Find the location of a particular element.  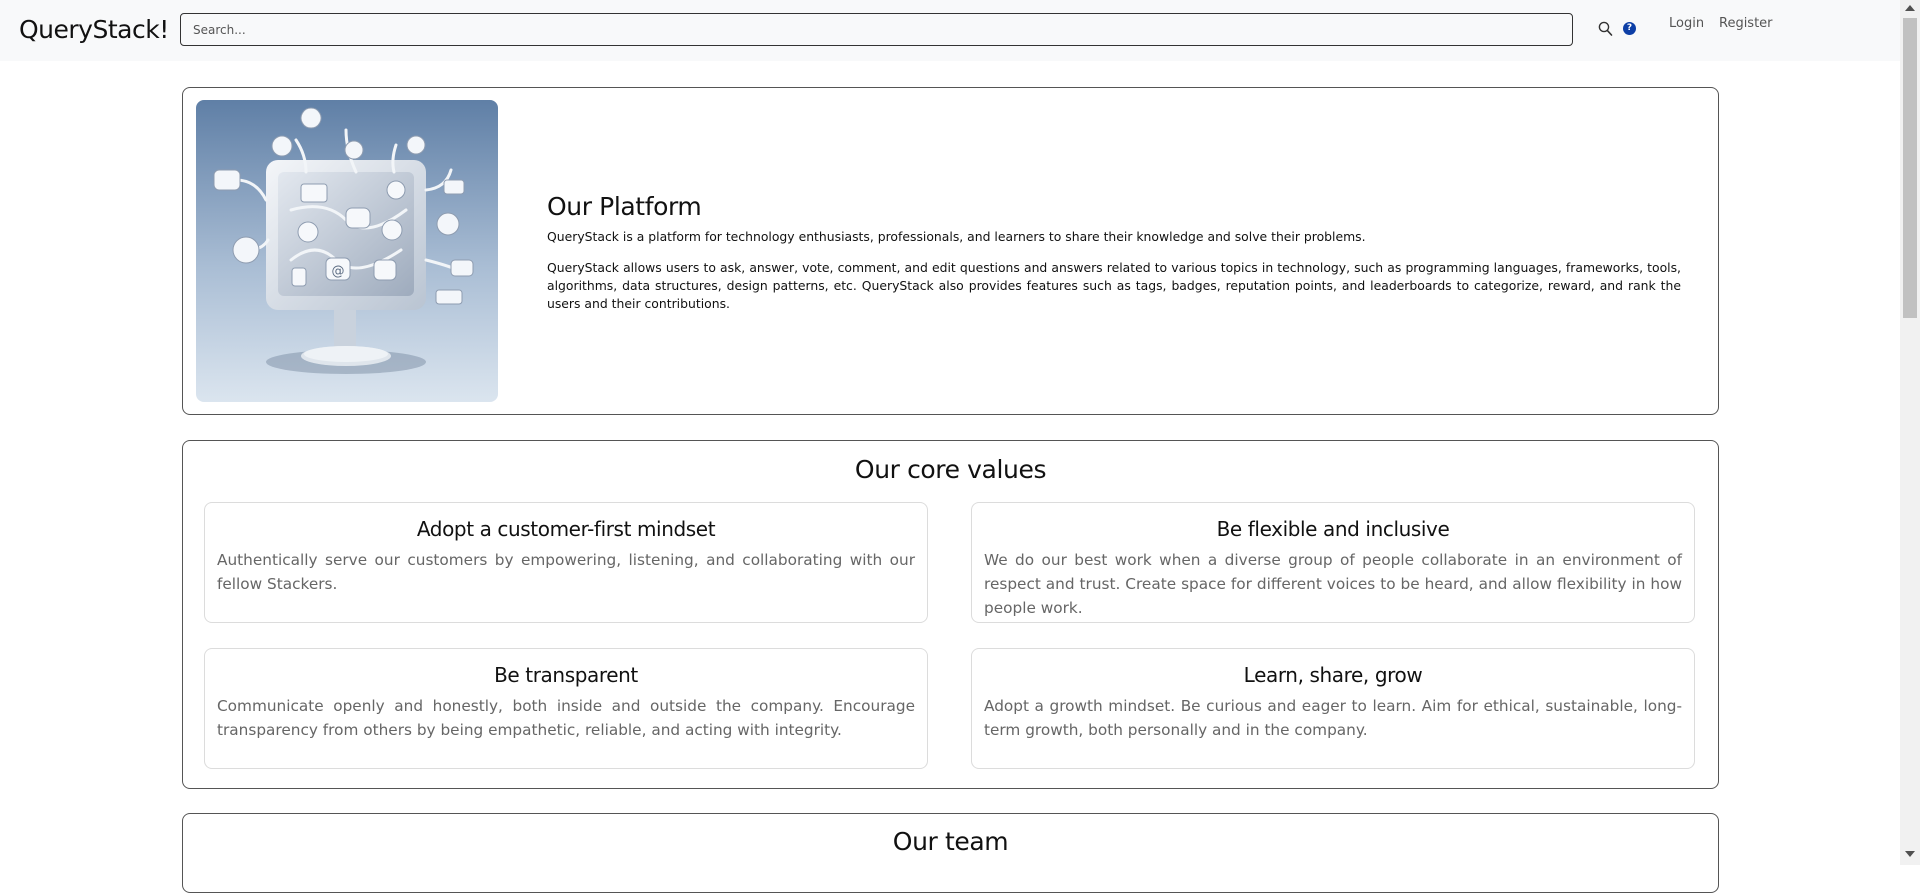

platform-title: Our Platform is located at coordinates (624, 206).